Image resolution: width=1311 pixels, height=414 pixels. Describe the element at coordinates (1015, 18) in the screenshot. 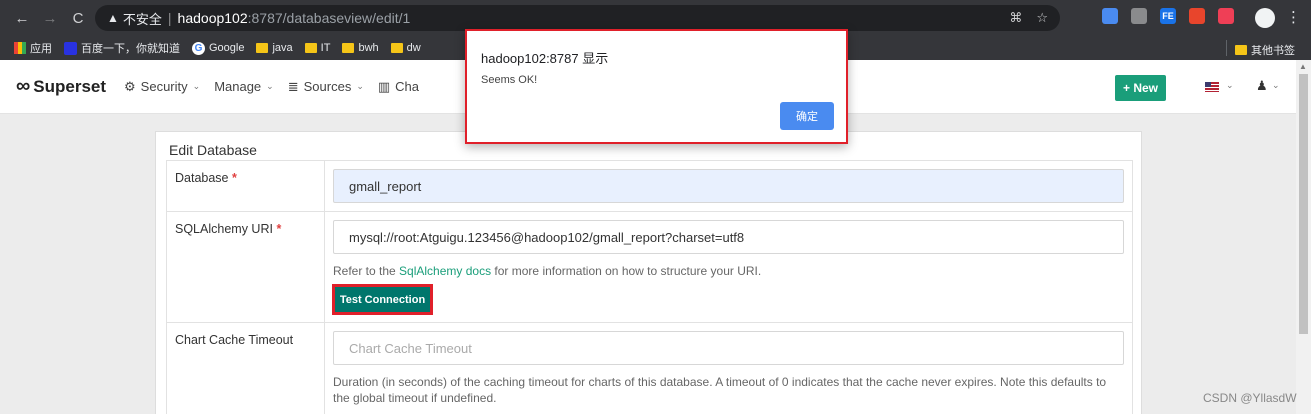

I see `translate-icon: ⌘` at that location.